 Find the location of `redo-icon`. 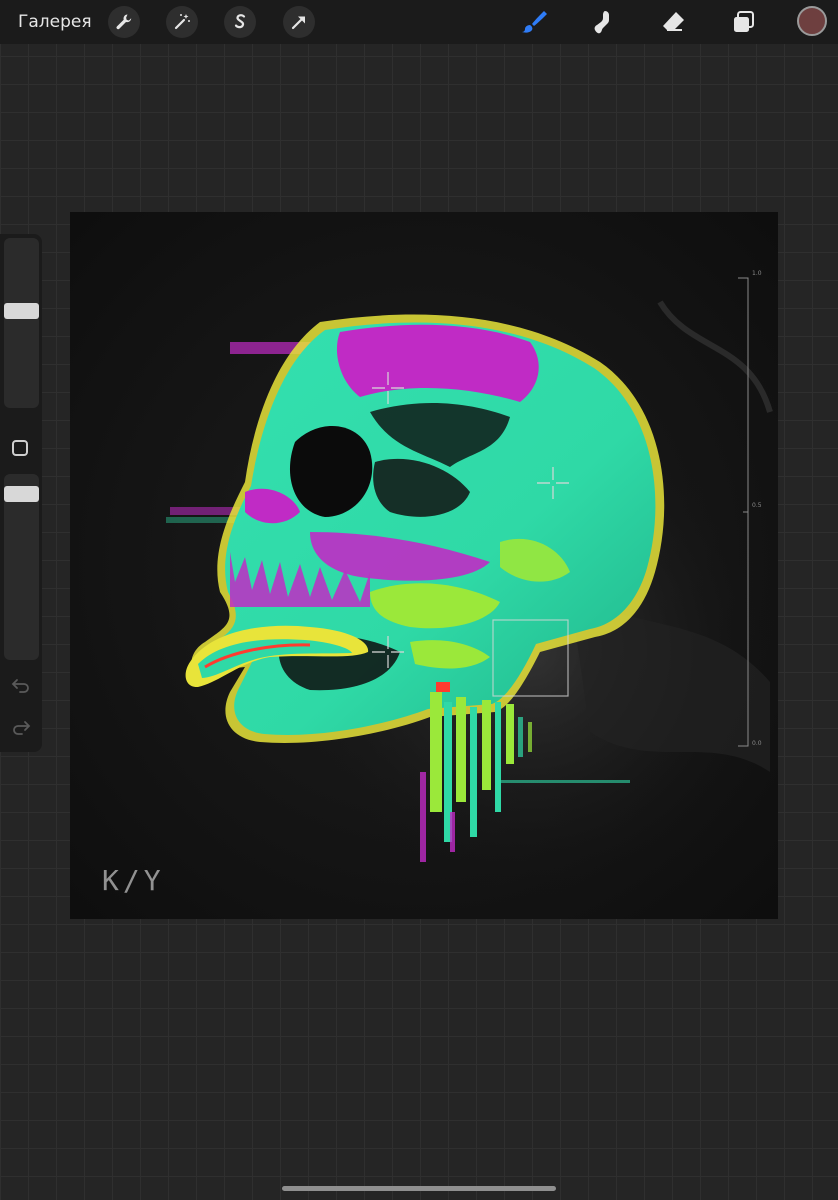

redo-icon is located at coordinates (22, 728).